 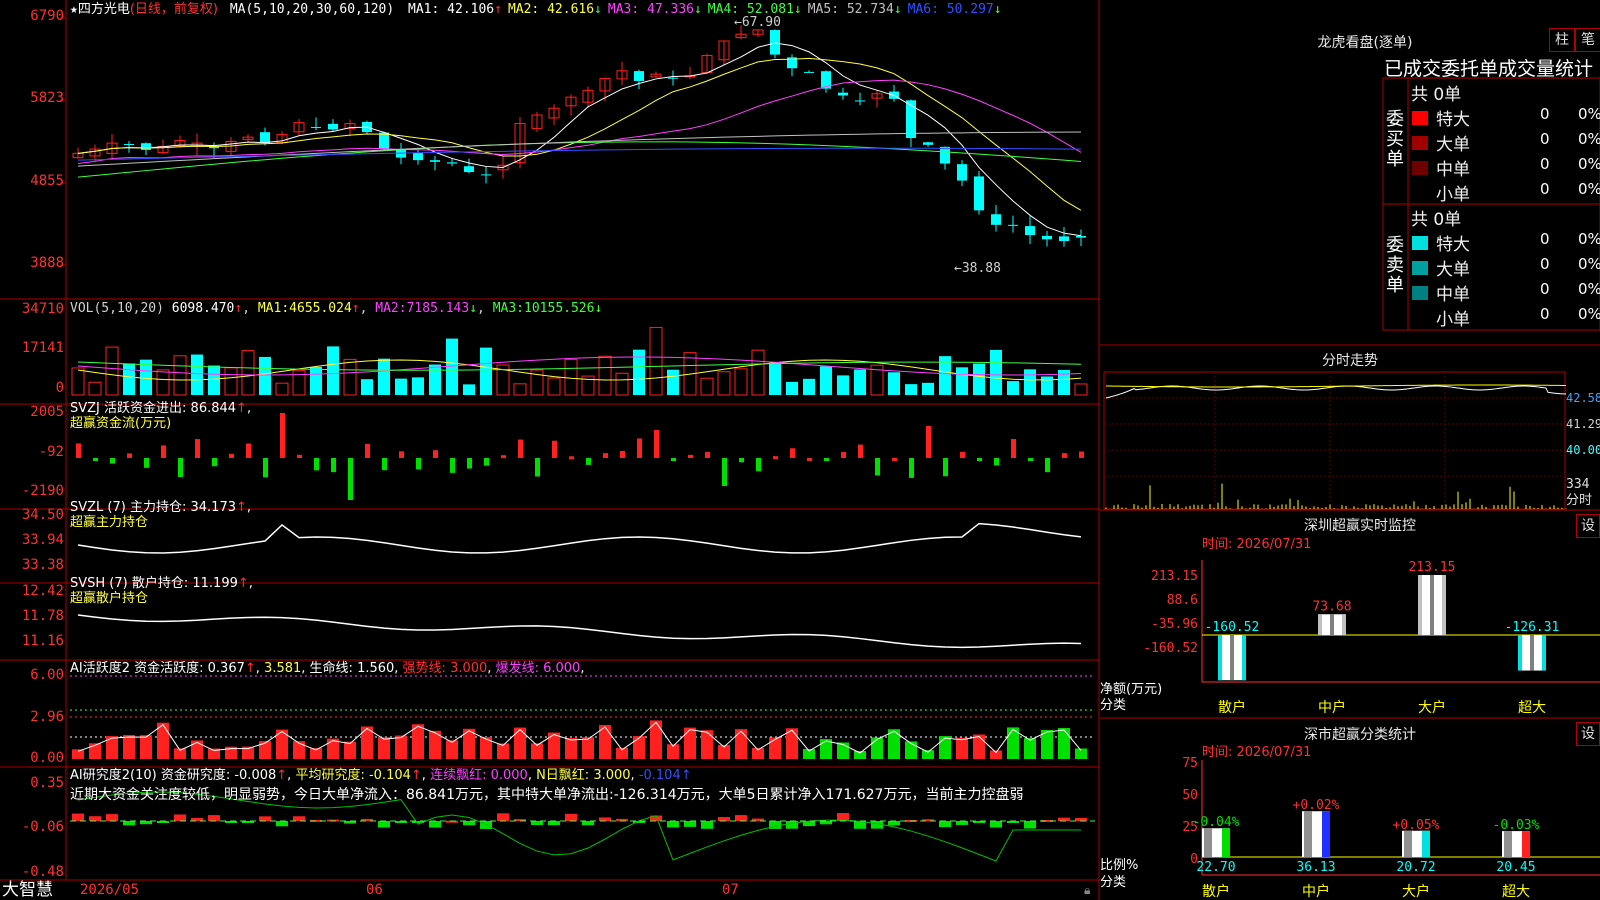 What do you see at coordinates (1174, 624) in the screenshot?
I see `sz-monitor-ytick-2: -35.96` at bounding box center [1174, 624].